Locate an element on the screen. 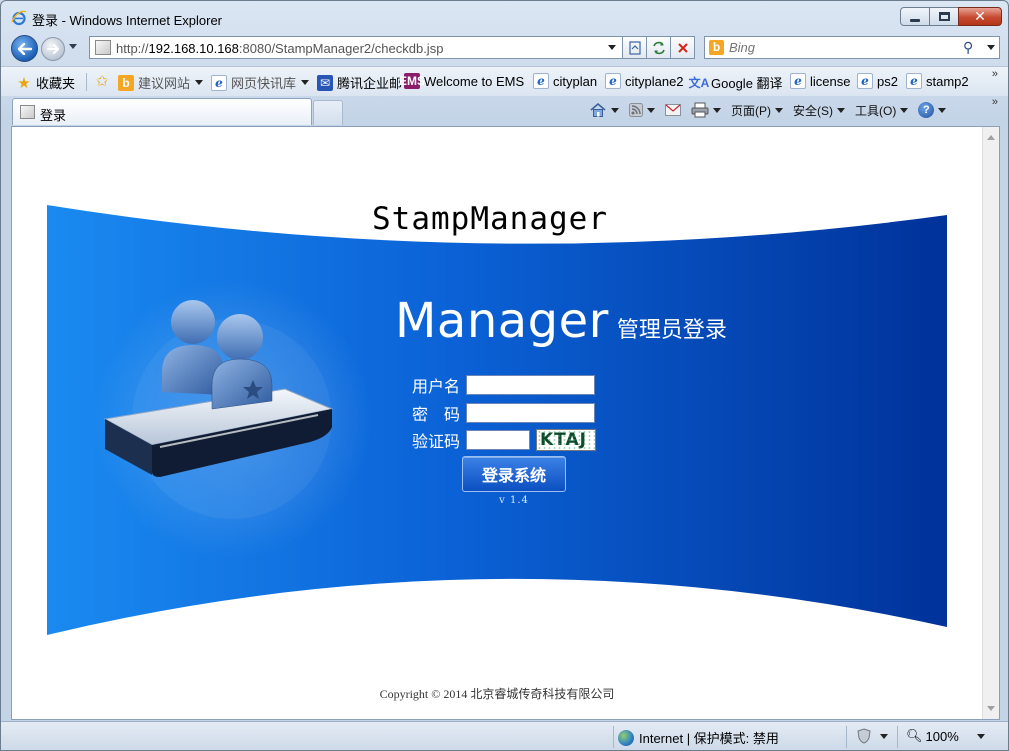 The height and width of the screenshot is (751, 1009). print-button is located at coordinates (706, 110).